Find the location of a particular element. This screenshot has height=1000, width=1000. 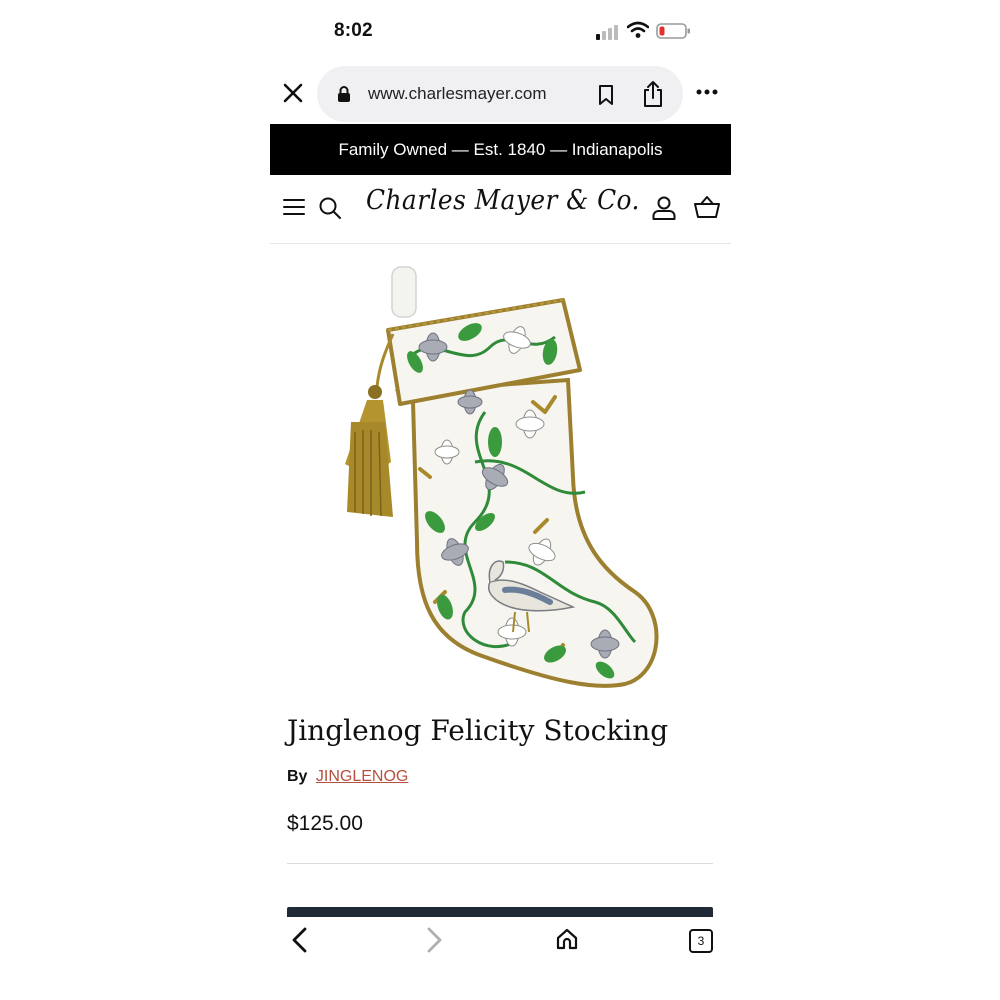

back-icon is located at coordinates (300, 940).